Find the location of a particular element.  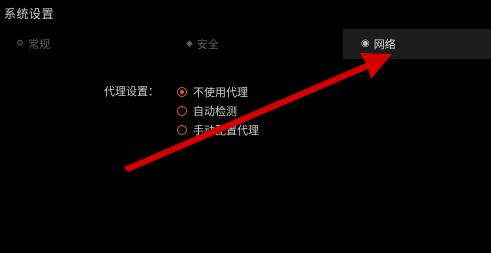

tab-network-label: 网络 is located at coordinates (384, 44).